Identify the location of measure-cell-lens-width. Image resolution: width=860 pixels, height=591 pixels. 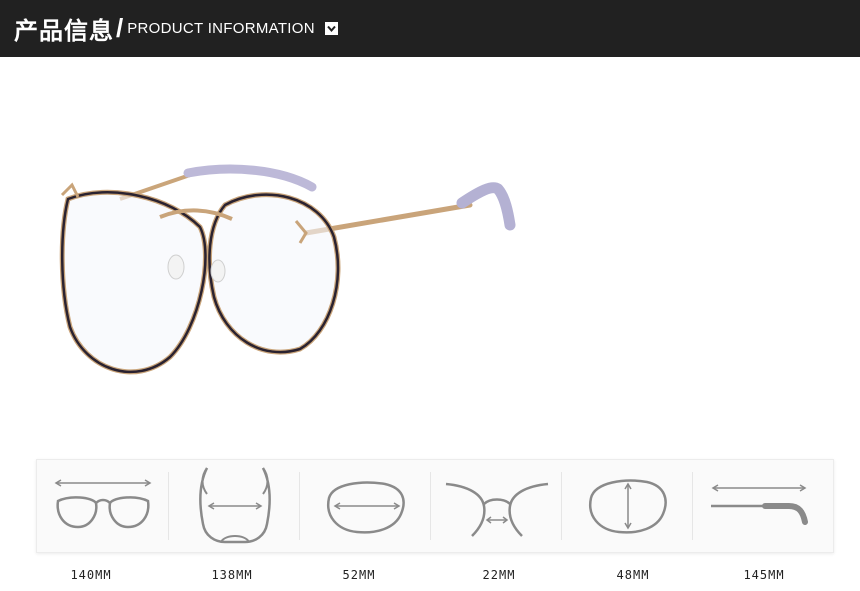
(365, 506).